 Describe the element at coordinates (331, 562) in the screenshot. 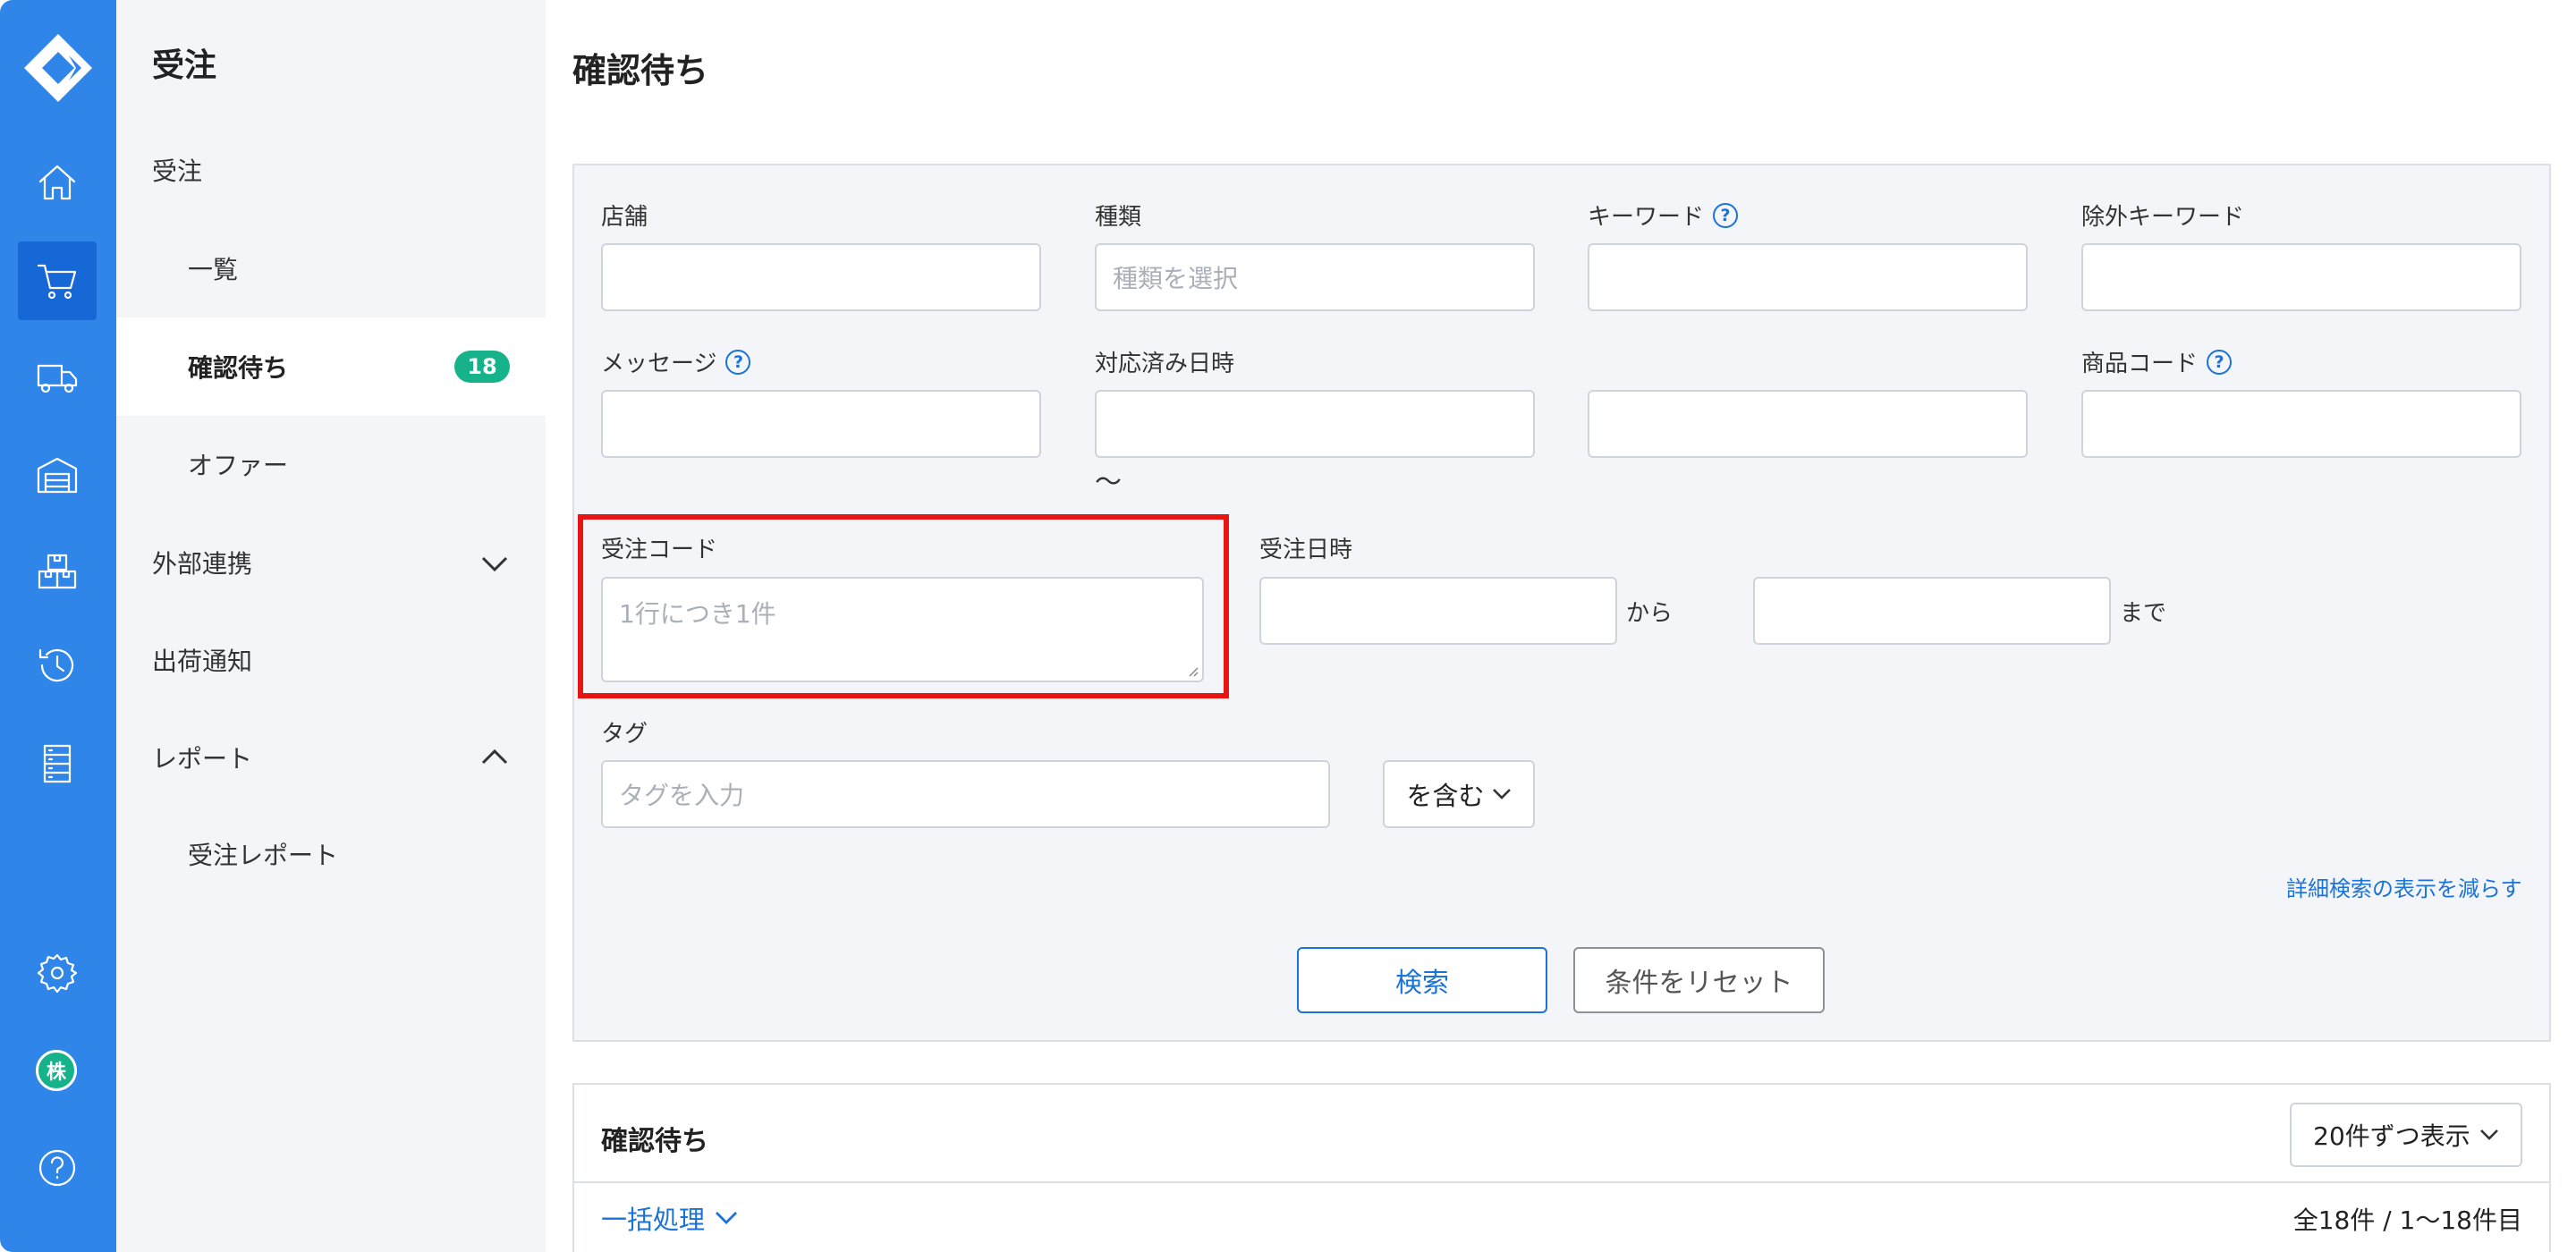

I see `nav-integrations: 外部連携` at that location.